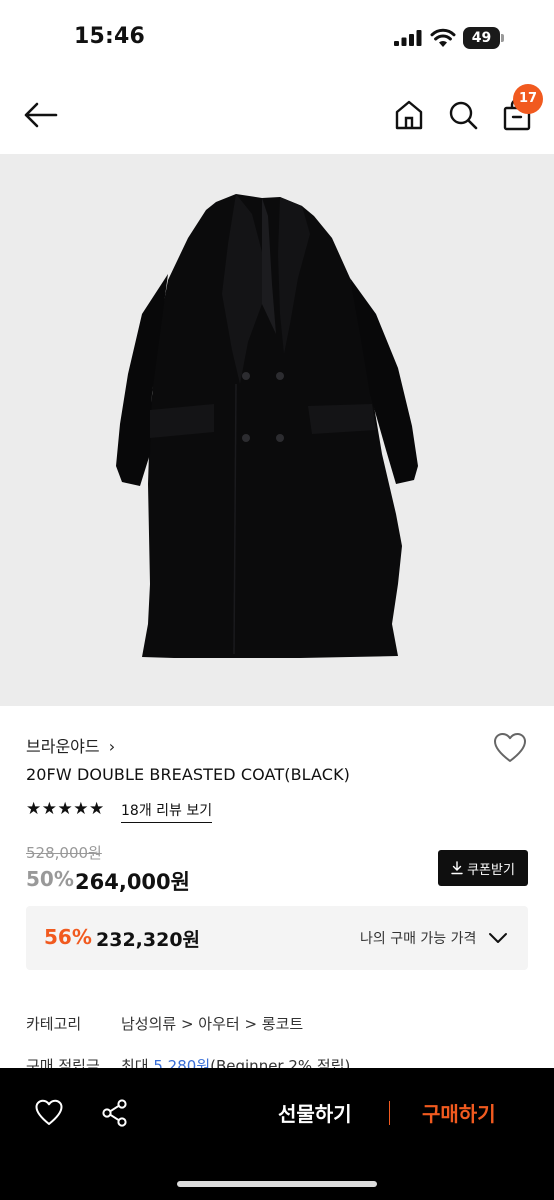 The height and width of the screenshot is (1200, 554). I want to click on sale-price: 264,000원, so click(132, 882).